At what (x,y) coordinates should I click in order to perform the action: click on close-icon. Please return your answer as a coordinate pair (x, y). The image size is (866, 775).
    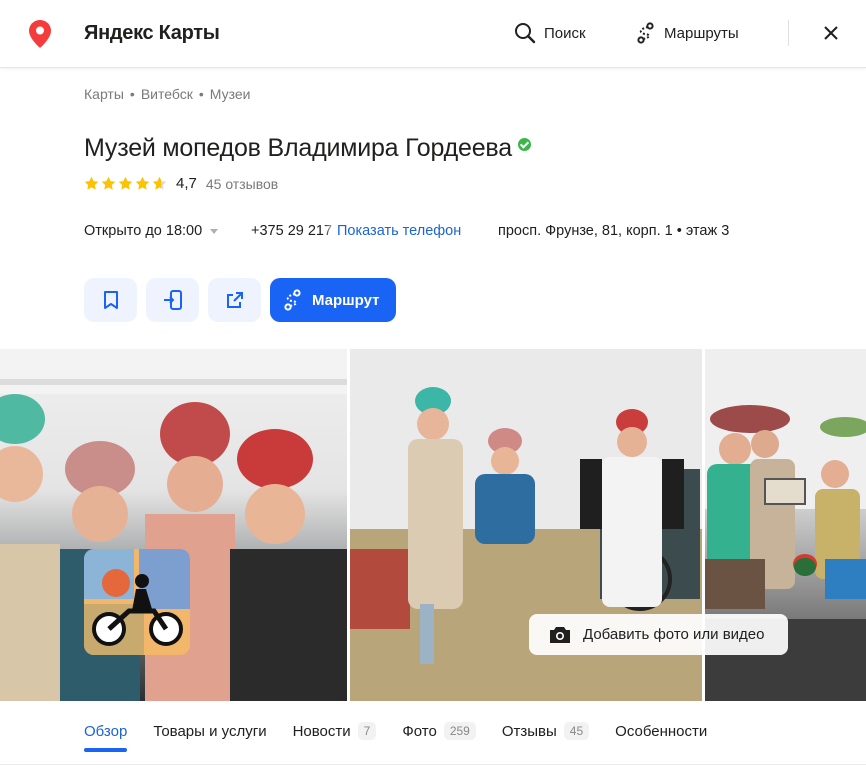
    Looking at the image, I should click on (831, 33).